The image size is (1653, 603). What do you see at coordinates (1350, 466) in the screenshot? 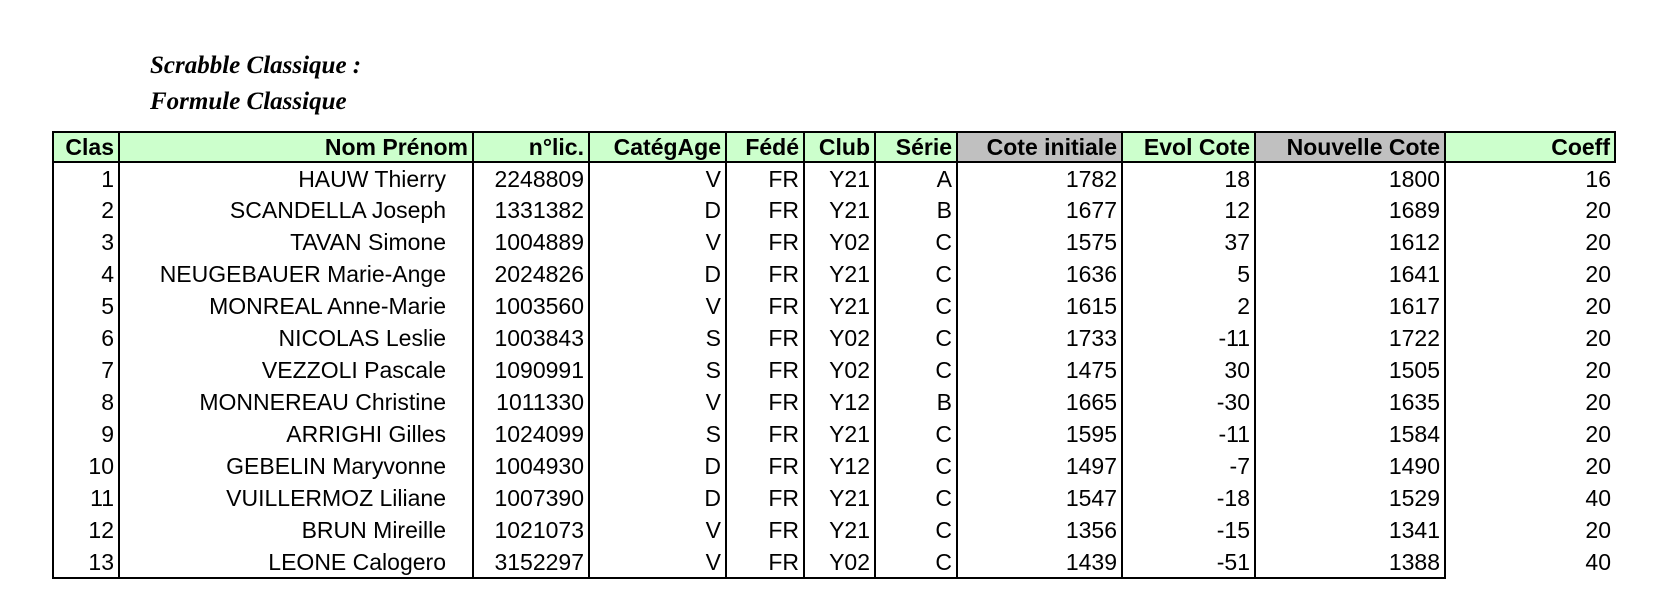
I see `cell-new-rating: 1490` at bounding box center [1350, 466].